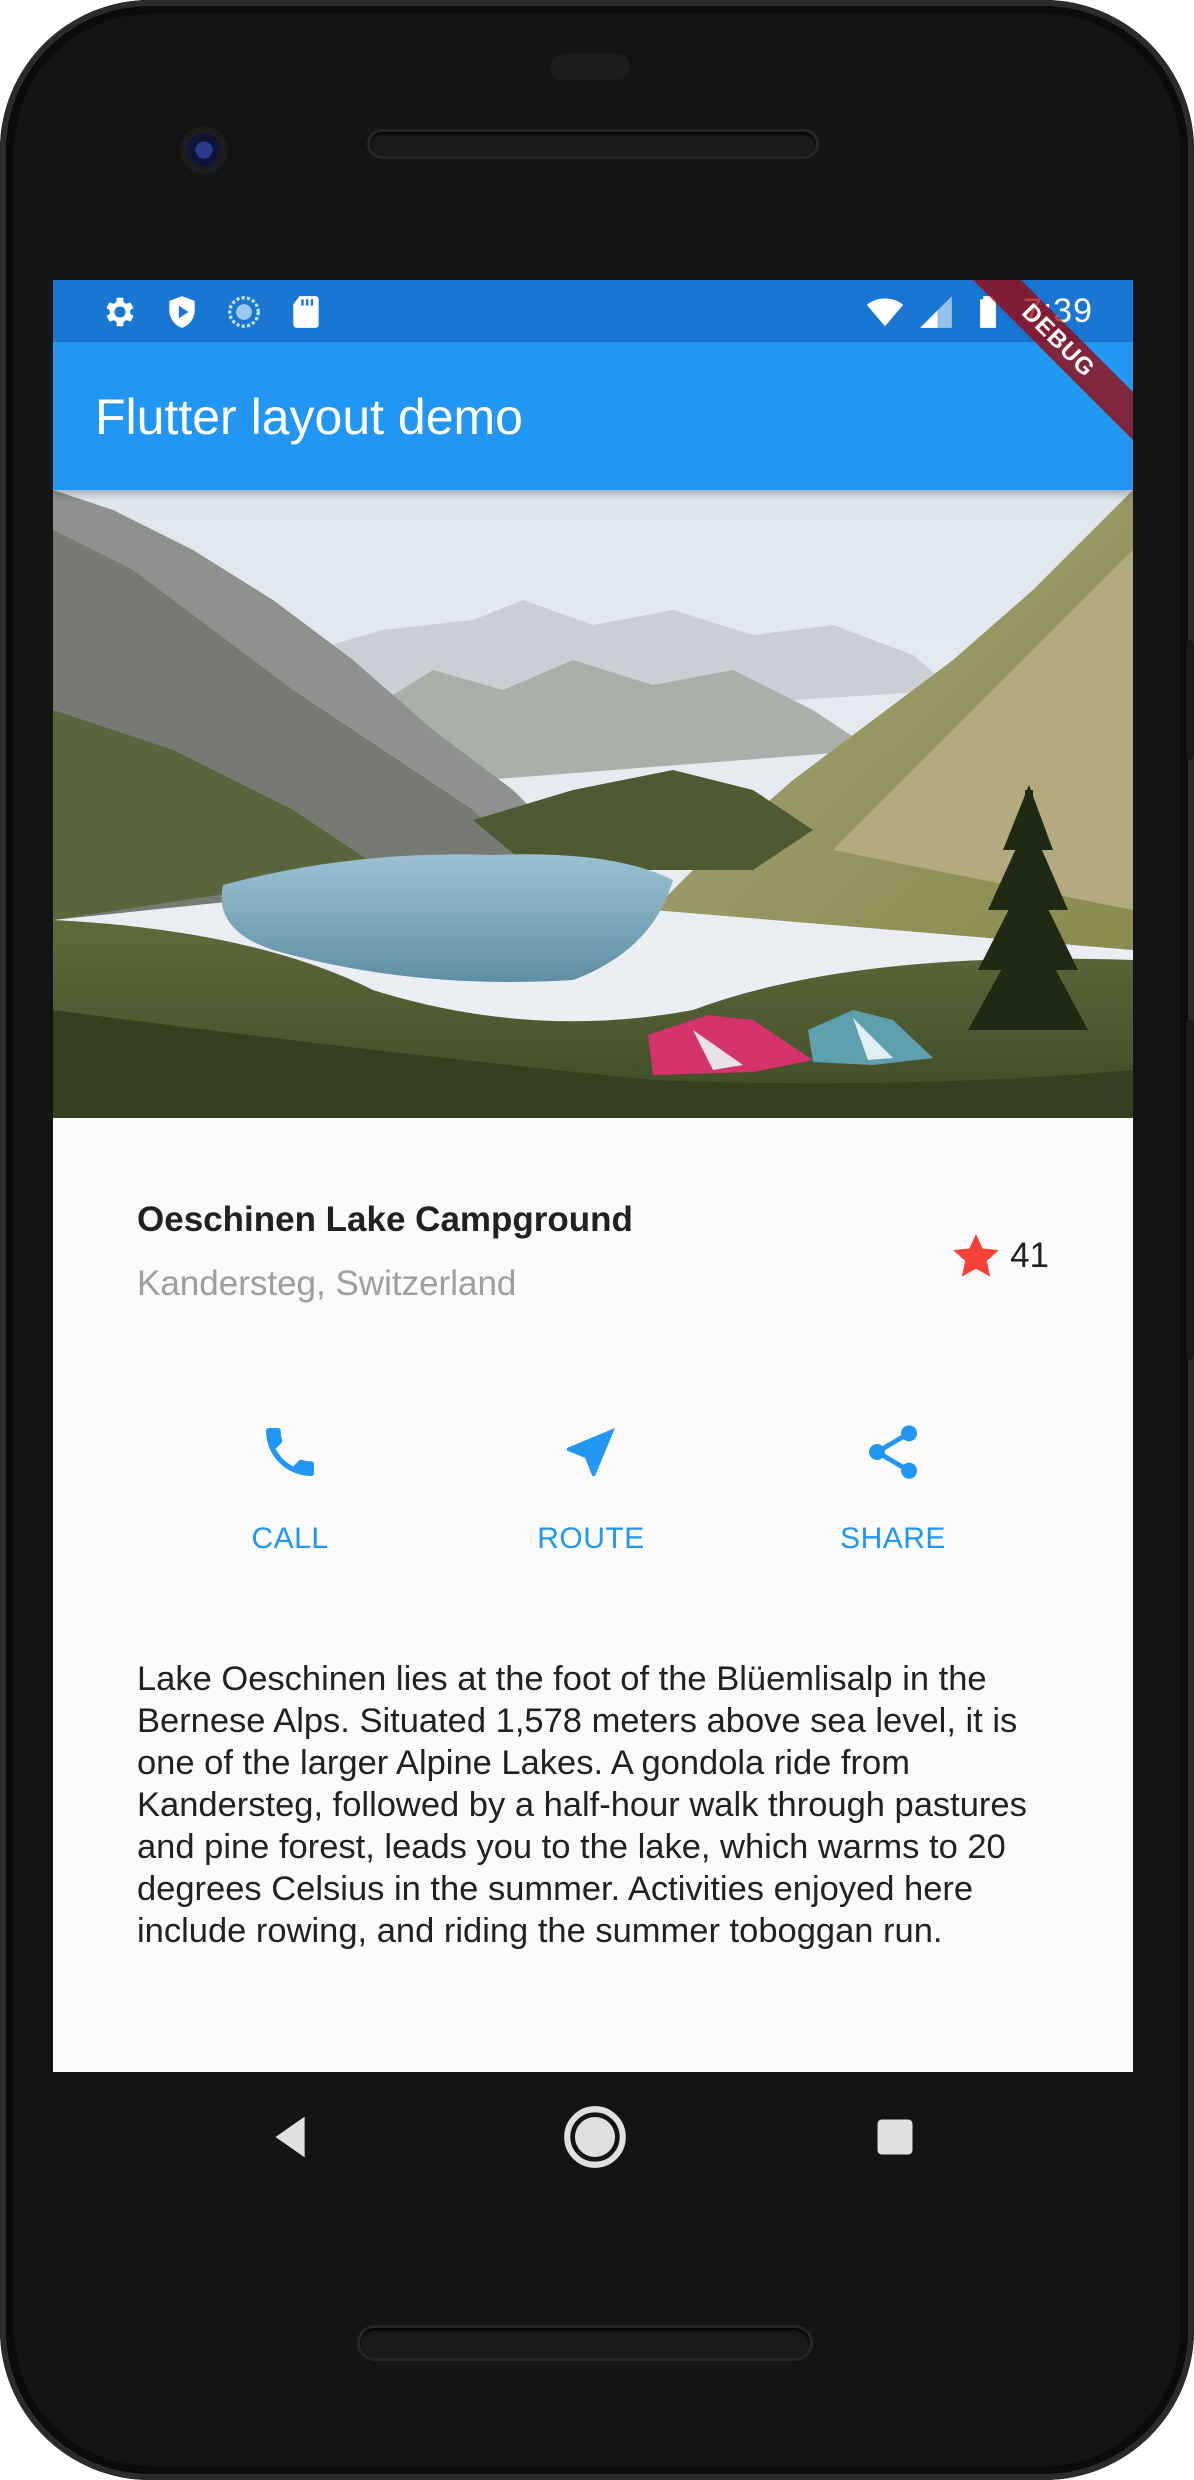 The height and width of the screenshot is (2480, 1194). I want to click on nav-bar, so click(593, 2137).